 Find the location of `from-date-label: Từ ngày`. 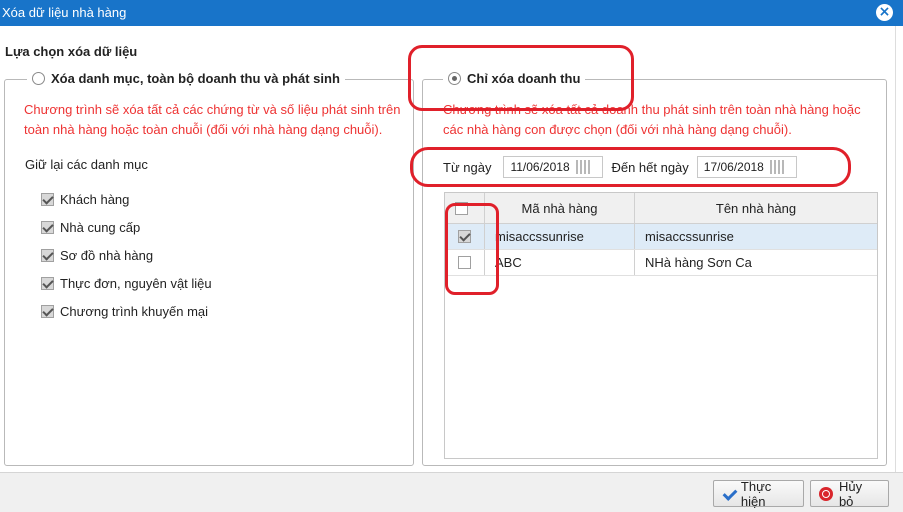

from-date-label: Từ ngày is located at coordinates (467, 167).